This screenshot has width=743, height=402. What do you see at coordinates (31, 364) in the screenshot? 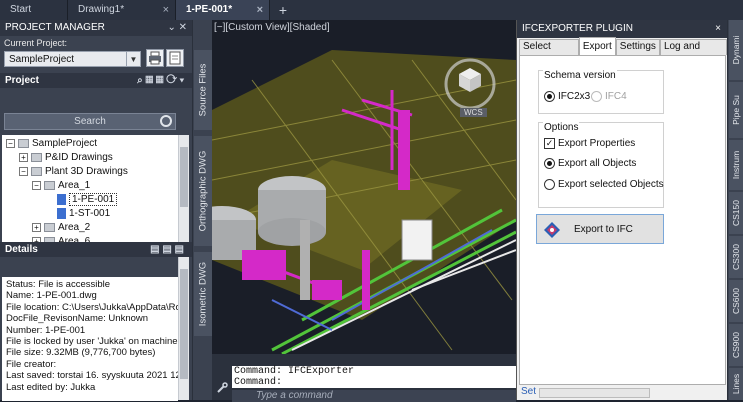
I see `detail-line: File creator:` at bounding box center [31, 364].